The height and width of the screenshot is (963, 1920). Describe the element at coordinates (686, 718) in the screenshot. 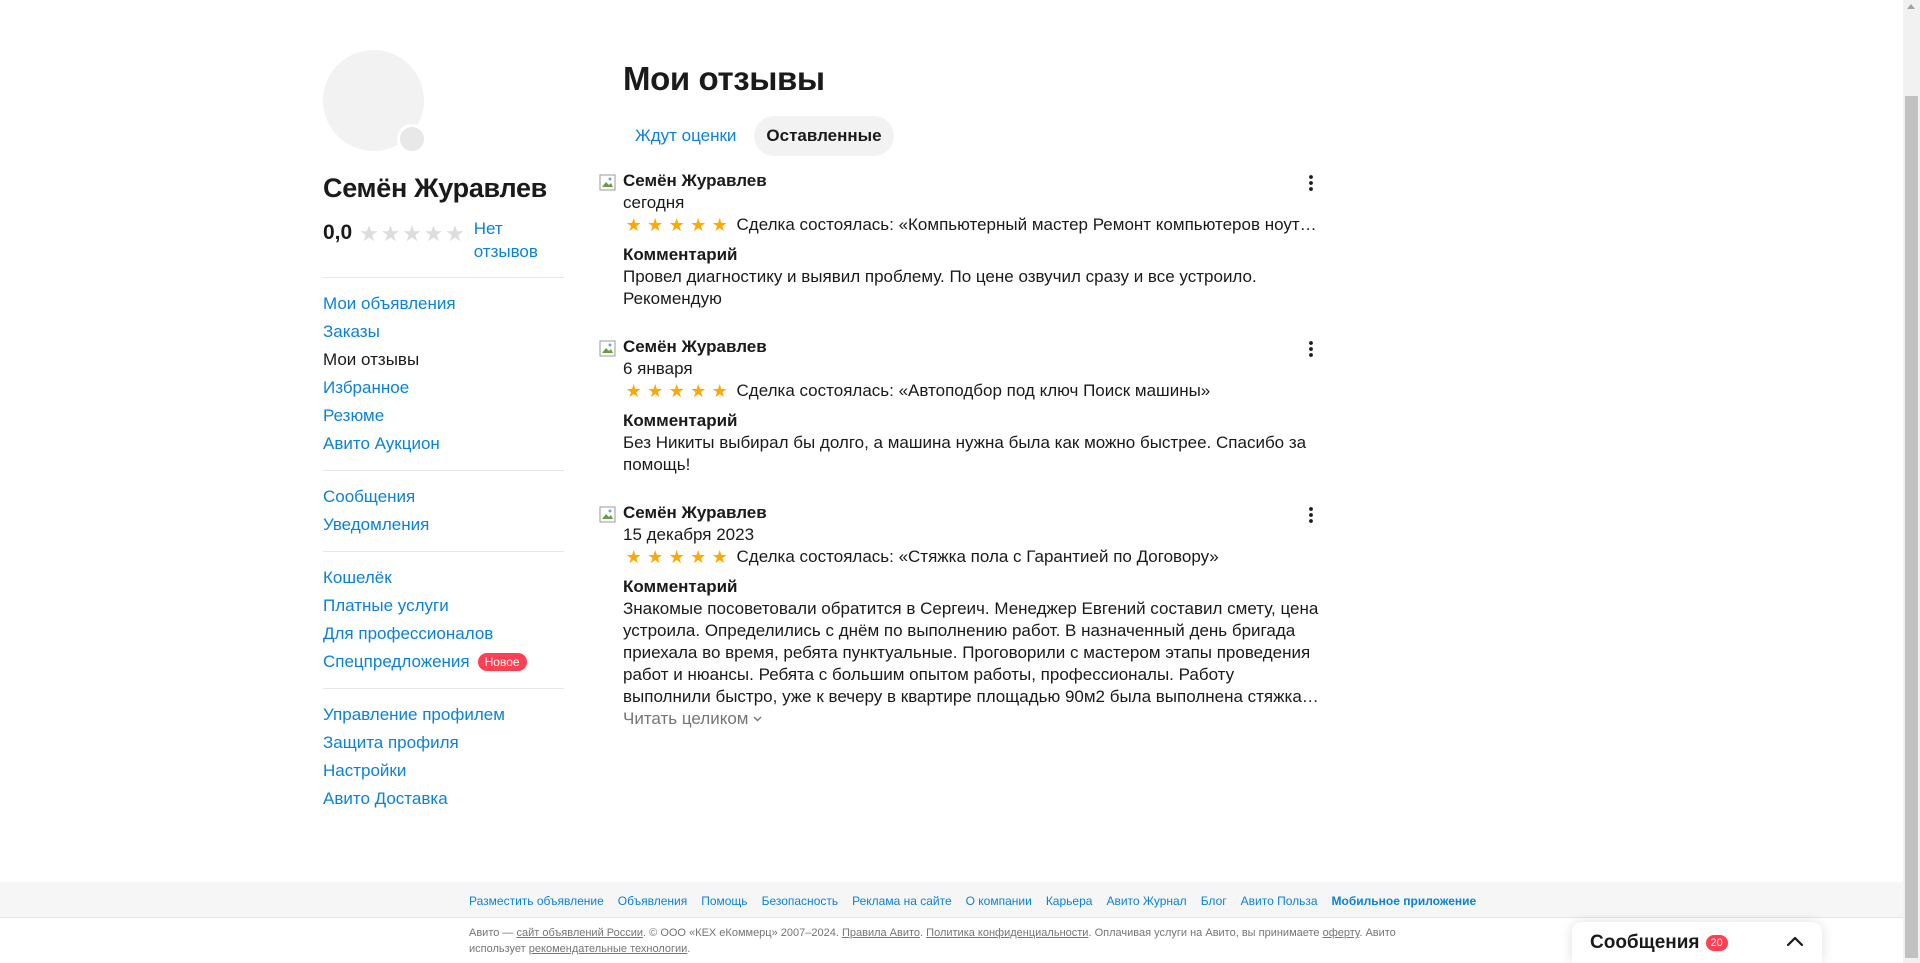

I see `read-more-label: Читать целиком` at that location.